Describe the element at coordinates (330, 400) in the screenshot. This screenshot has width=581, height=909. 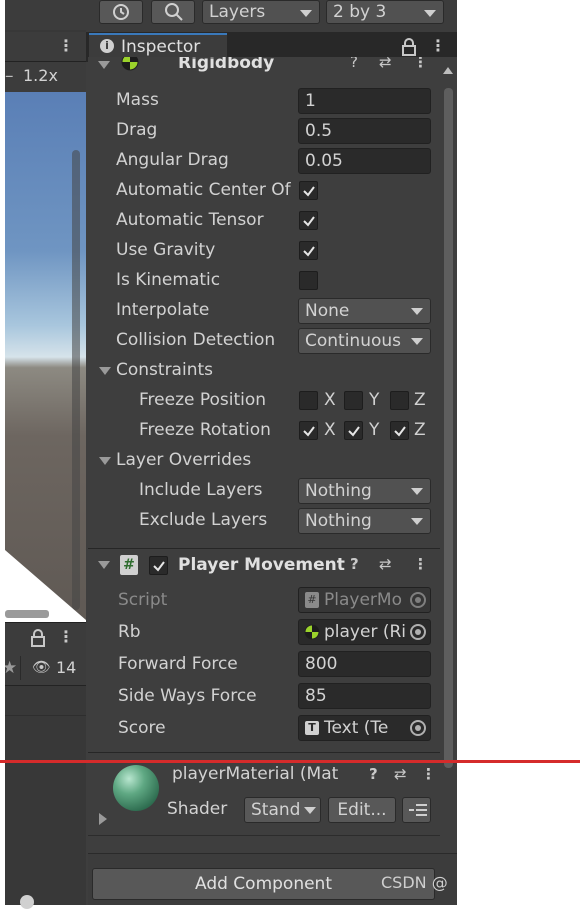
I see `axis-x-label: X` at that location.